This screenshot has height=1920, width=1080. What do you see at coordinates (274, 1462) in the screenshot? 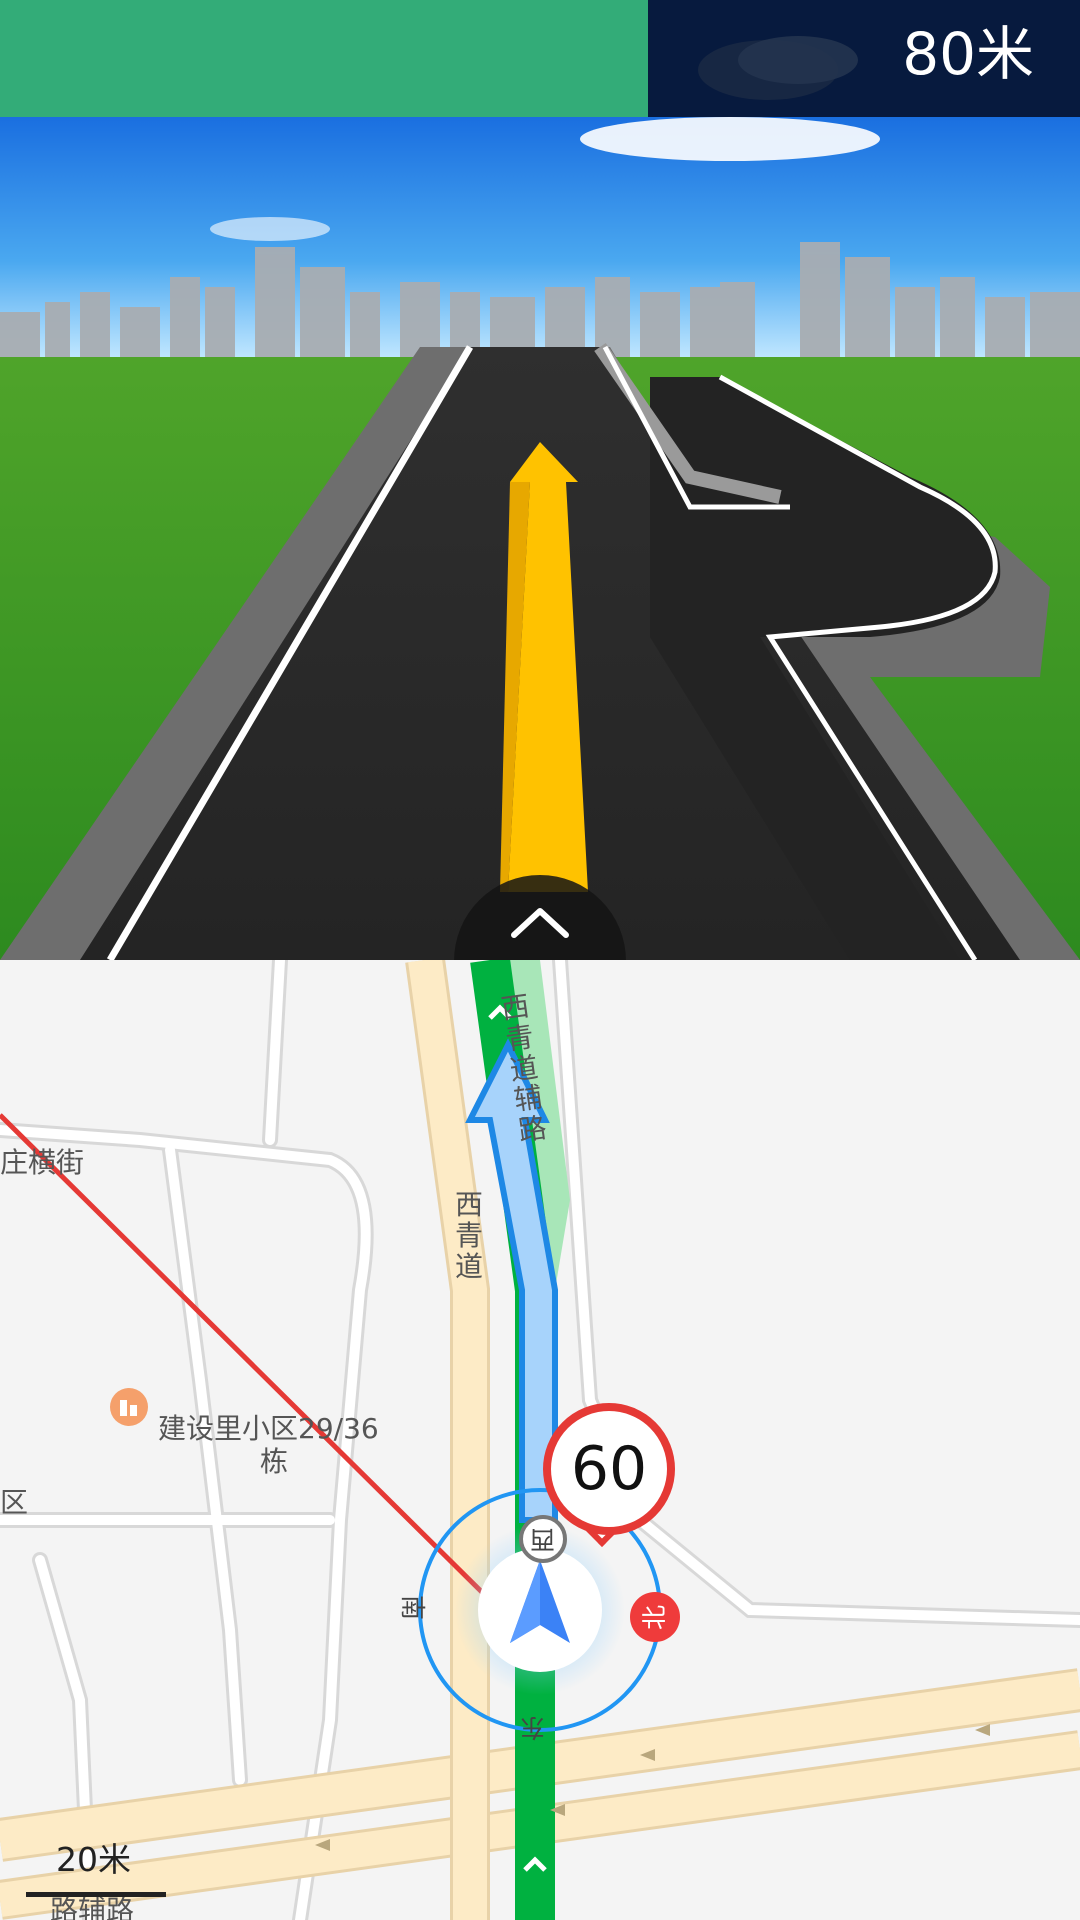
I see `poi-name-line2: 栋` at bounding box center [274, 1462].